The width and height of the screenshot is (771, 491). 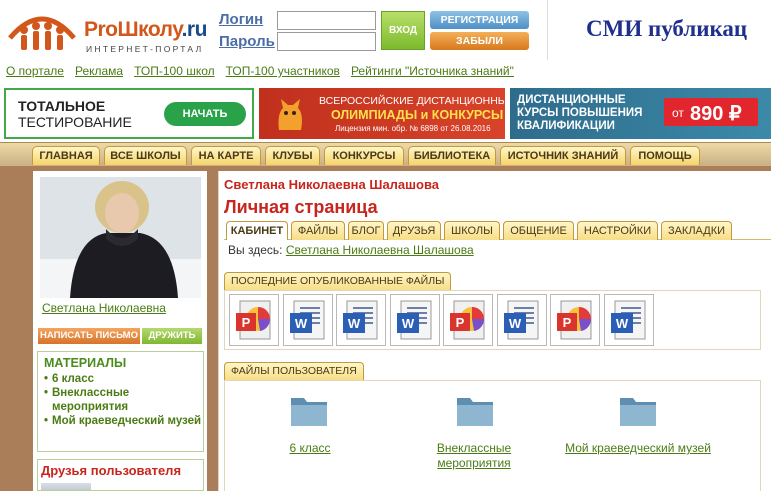 What do you see at coordinates (665, 155) in the screenshot?
I see `nav-help: ПОМОЩЬ` at bounding box center [665, 155].